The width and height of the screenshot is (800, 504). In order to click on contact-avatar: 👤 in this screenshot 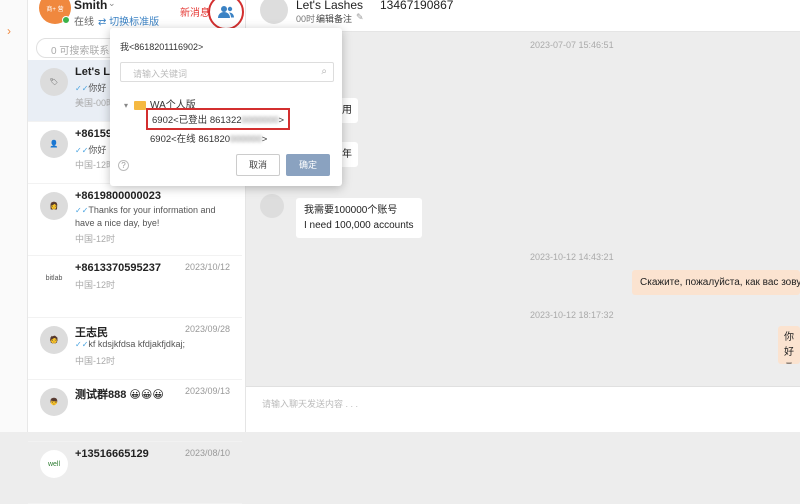, I will do `click(54, 144)`.